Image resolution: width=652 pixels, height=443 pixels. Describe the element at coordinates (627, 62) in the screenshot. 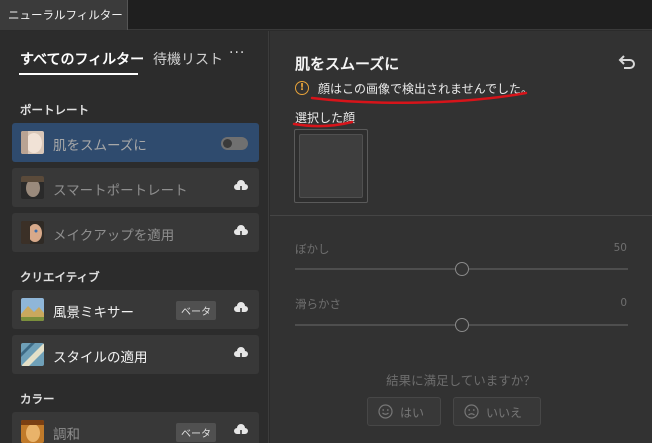

I see `reset-undo-icon` at that location.